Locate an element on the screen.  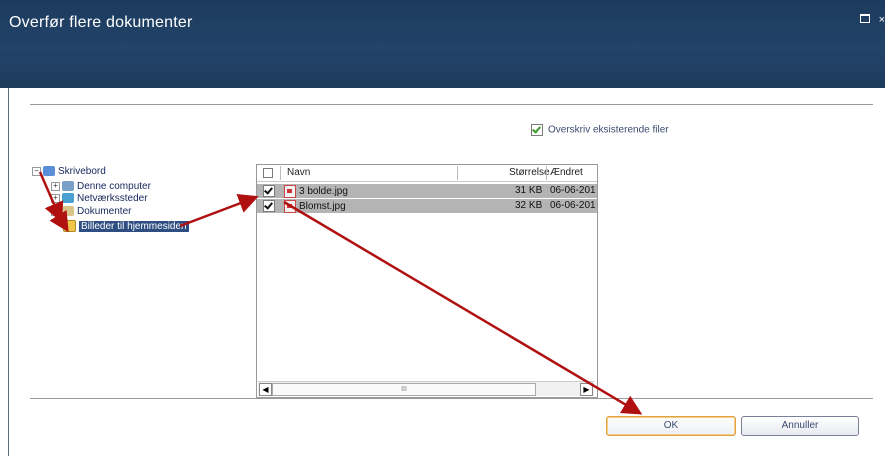
arrow-to-documents is located at coordinates (51, 197).